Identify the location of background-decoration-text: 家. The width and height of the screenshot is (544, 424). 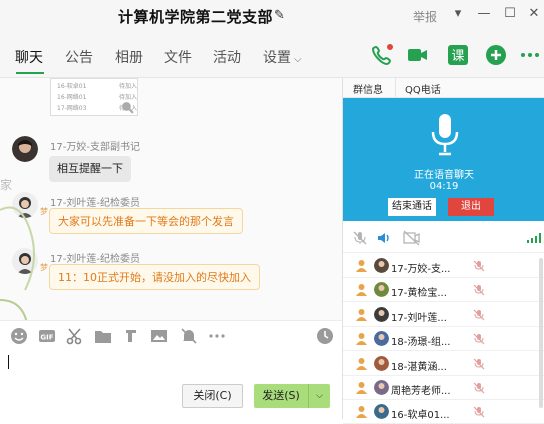
(6, 185).